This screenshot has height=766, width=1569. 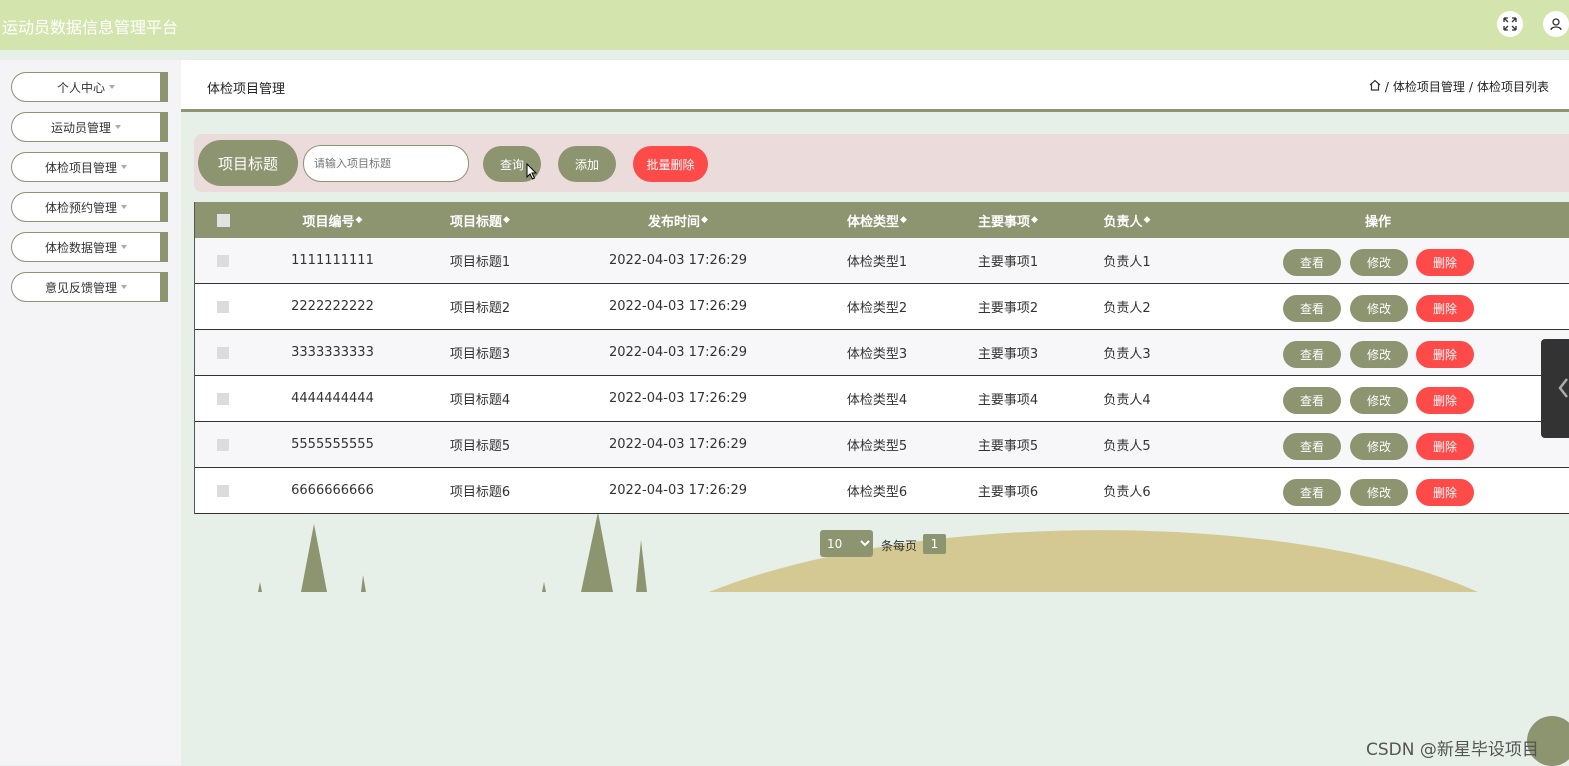 What do you see at coordinates (877, 220) in the screenshot?
I see `column-header: 体检类型 ◆` at bounding box center [877, 220].